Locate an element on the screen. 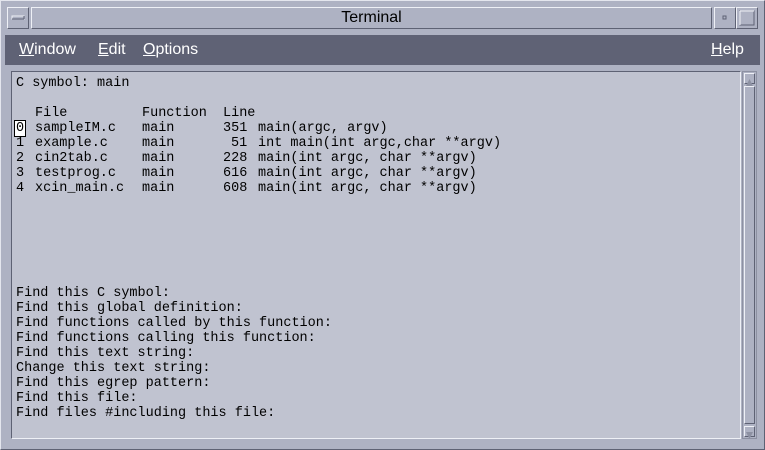 The image size is (765, 450). window-menu-icon is located at coordinates (18, 17).